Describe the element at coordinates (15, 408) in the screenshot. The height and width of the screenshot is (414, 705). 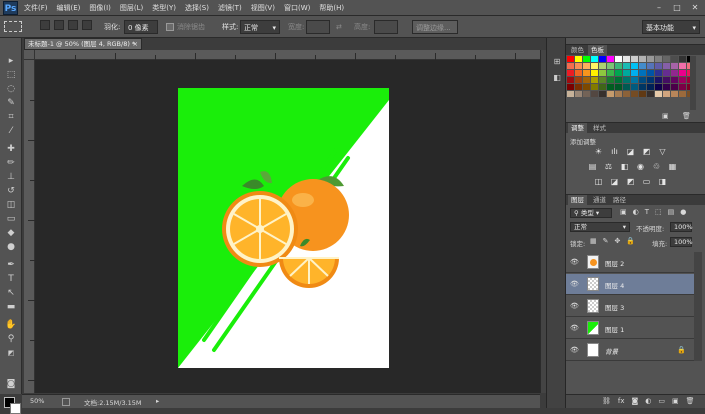
I see `background-color-swatch` at that location.